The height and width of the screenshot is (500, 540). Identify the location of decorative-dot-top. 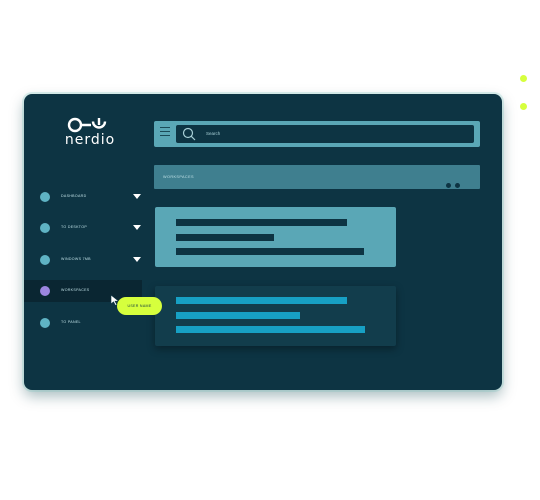
(523, 78).